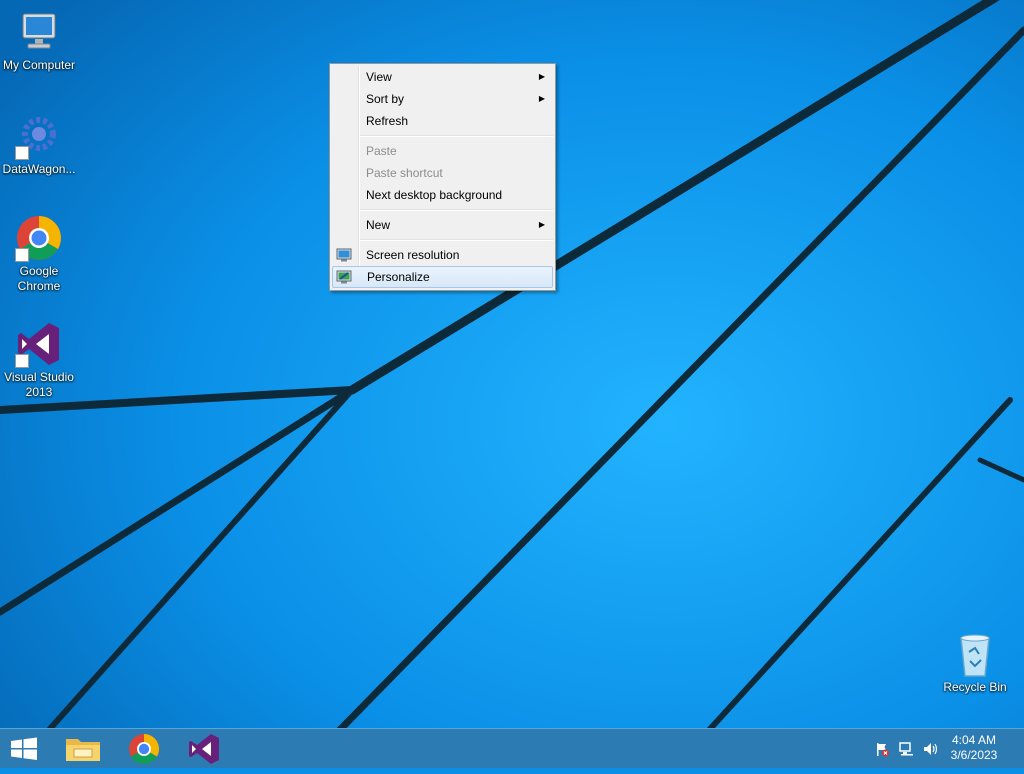 The image size is (1024, 774). What do you see at coordinates (442, 77) in the screenshot?
I see `menu-item-view: View ▶` at bounding box center [442, 77].